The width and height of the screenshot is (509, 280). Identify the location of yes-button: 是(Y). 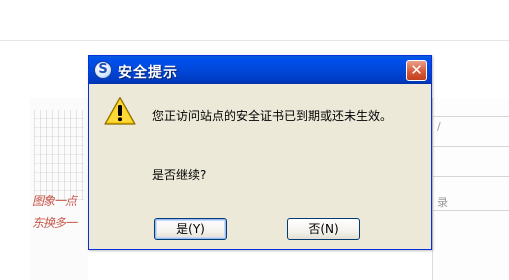
(190, 229).